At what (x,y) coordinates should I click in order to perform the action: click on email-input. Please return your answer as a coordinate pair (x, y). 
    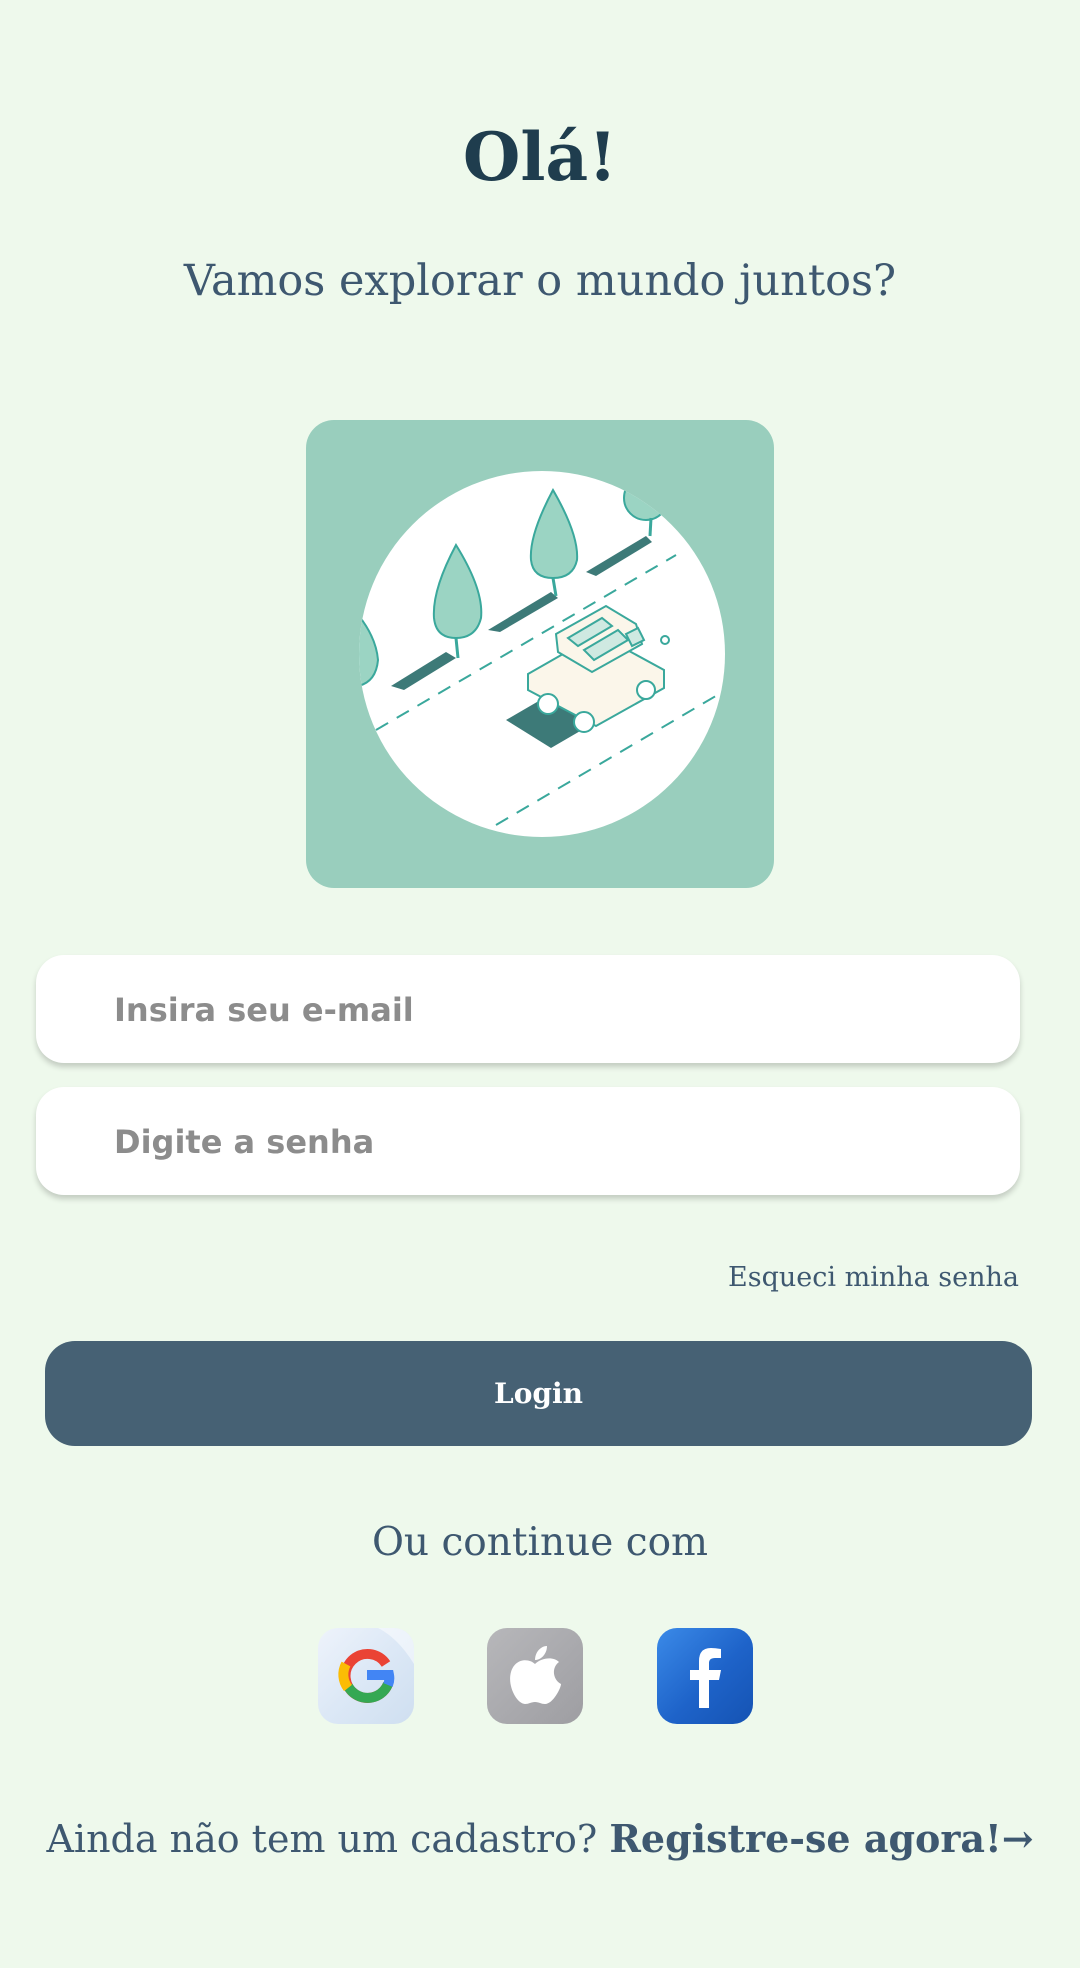
    Looking at the image, I should click on (554, 1010).